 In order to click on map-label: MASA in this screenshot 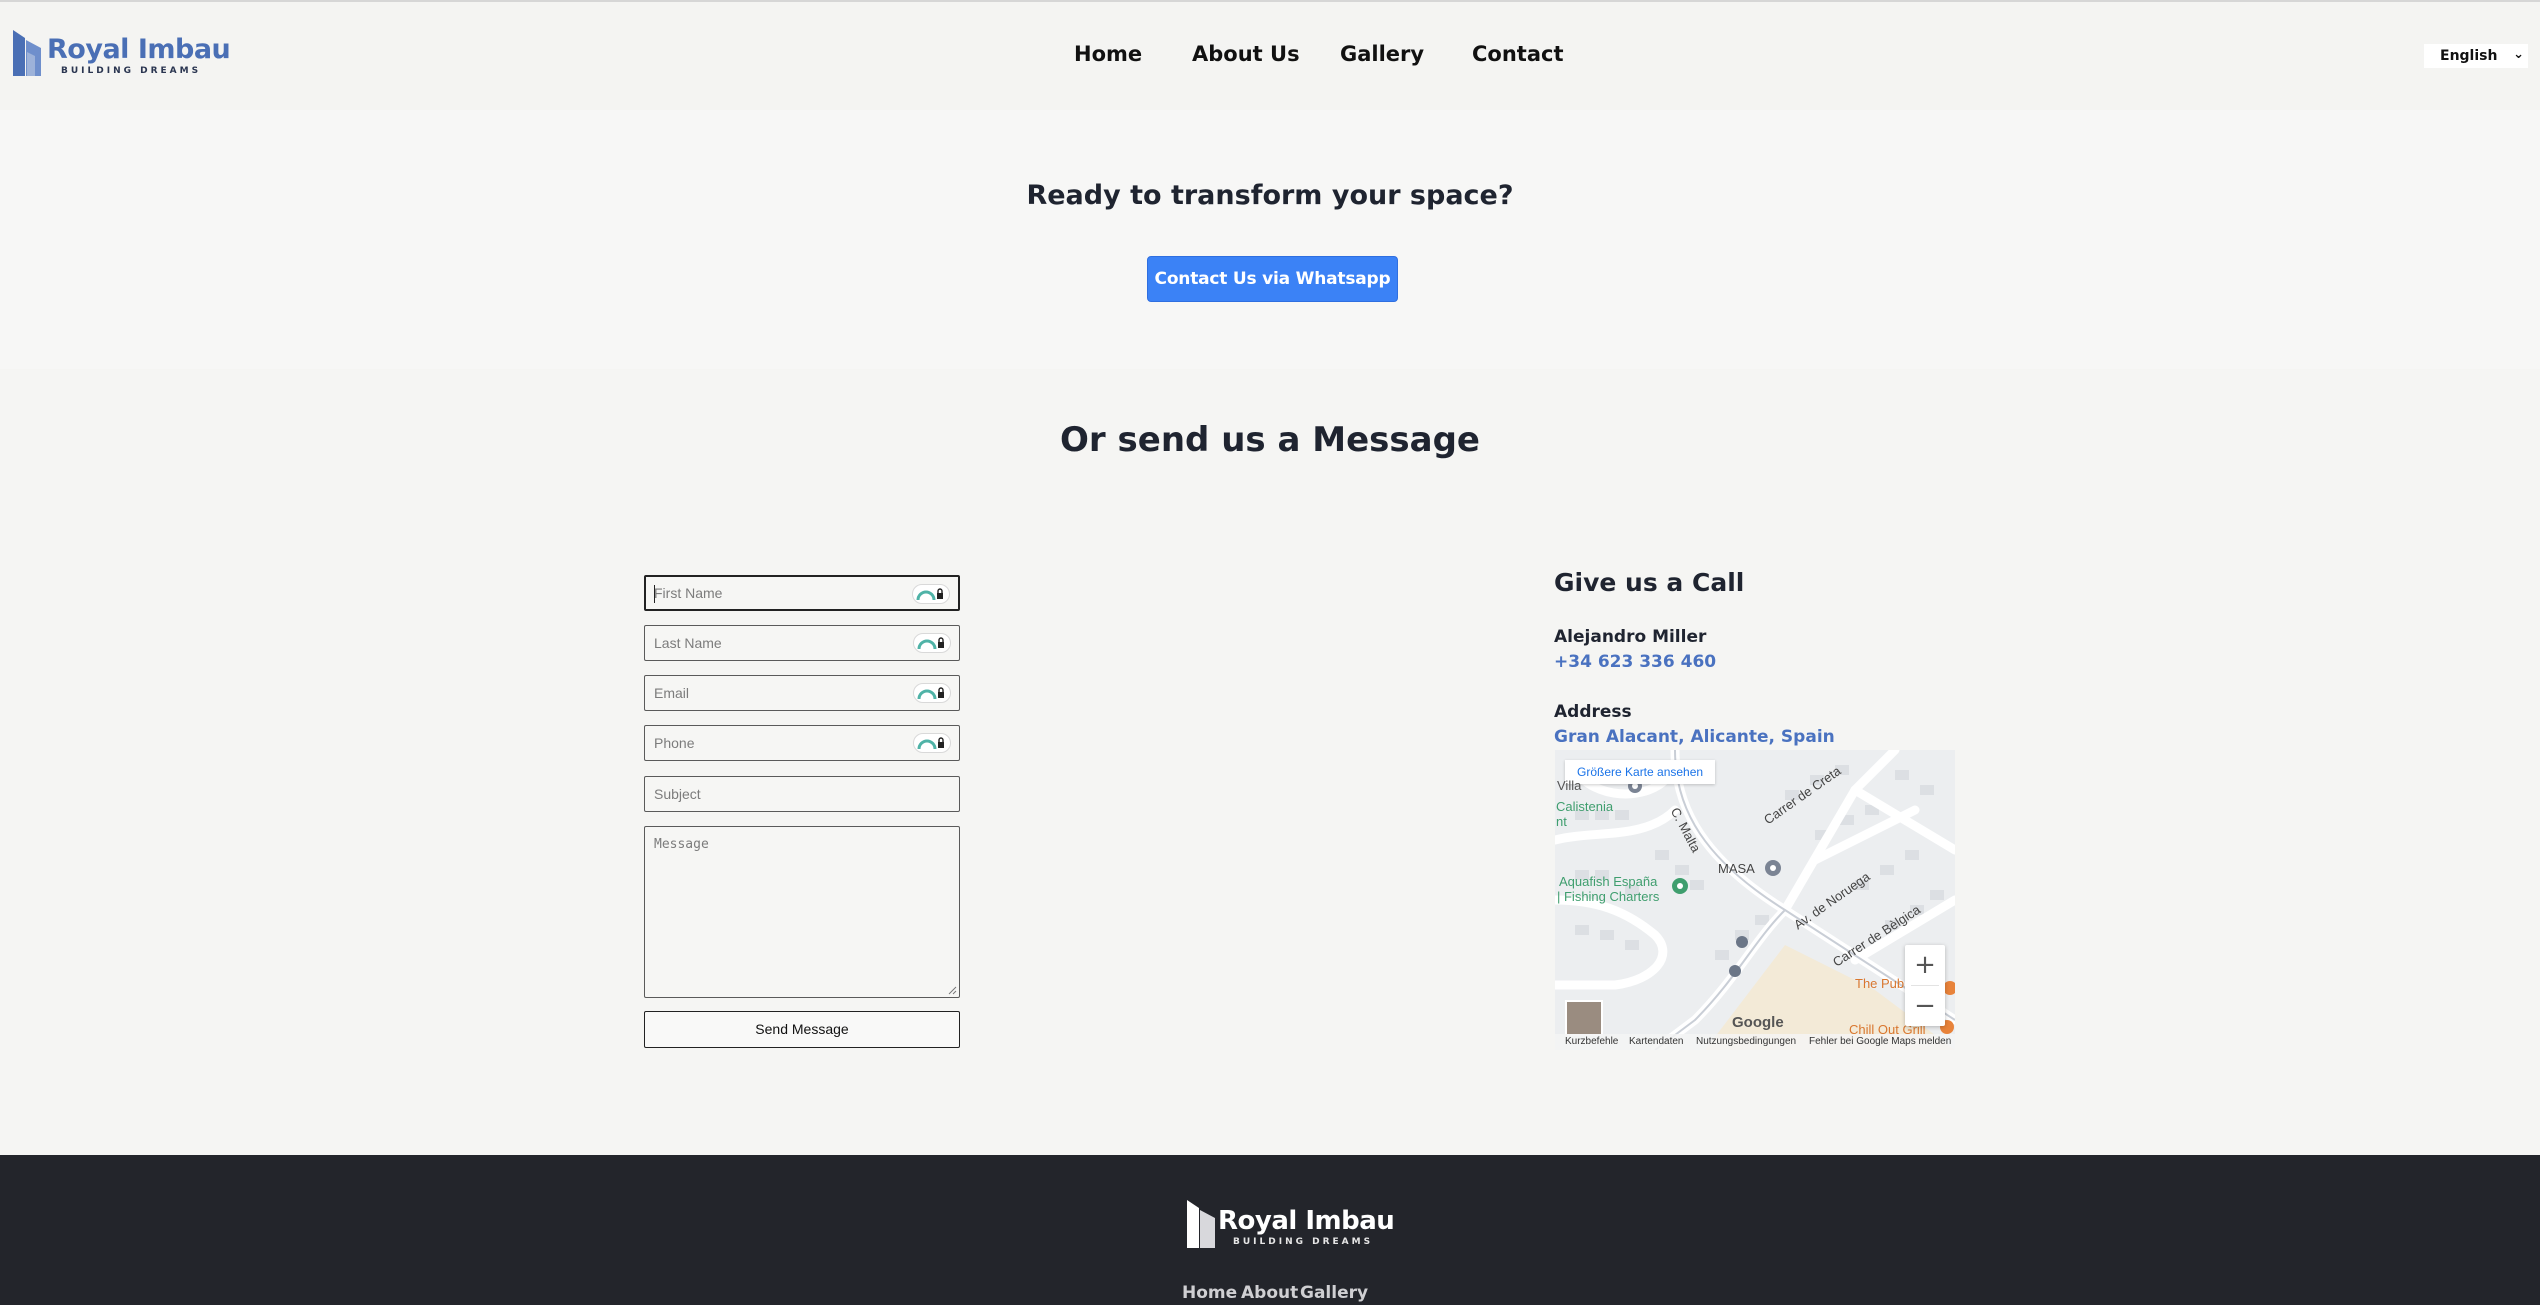, I will do `click(1736, 868)`.